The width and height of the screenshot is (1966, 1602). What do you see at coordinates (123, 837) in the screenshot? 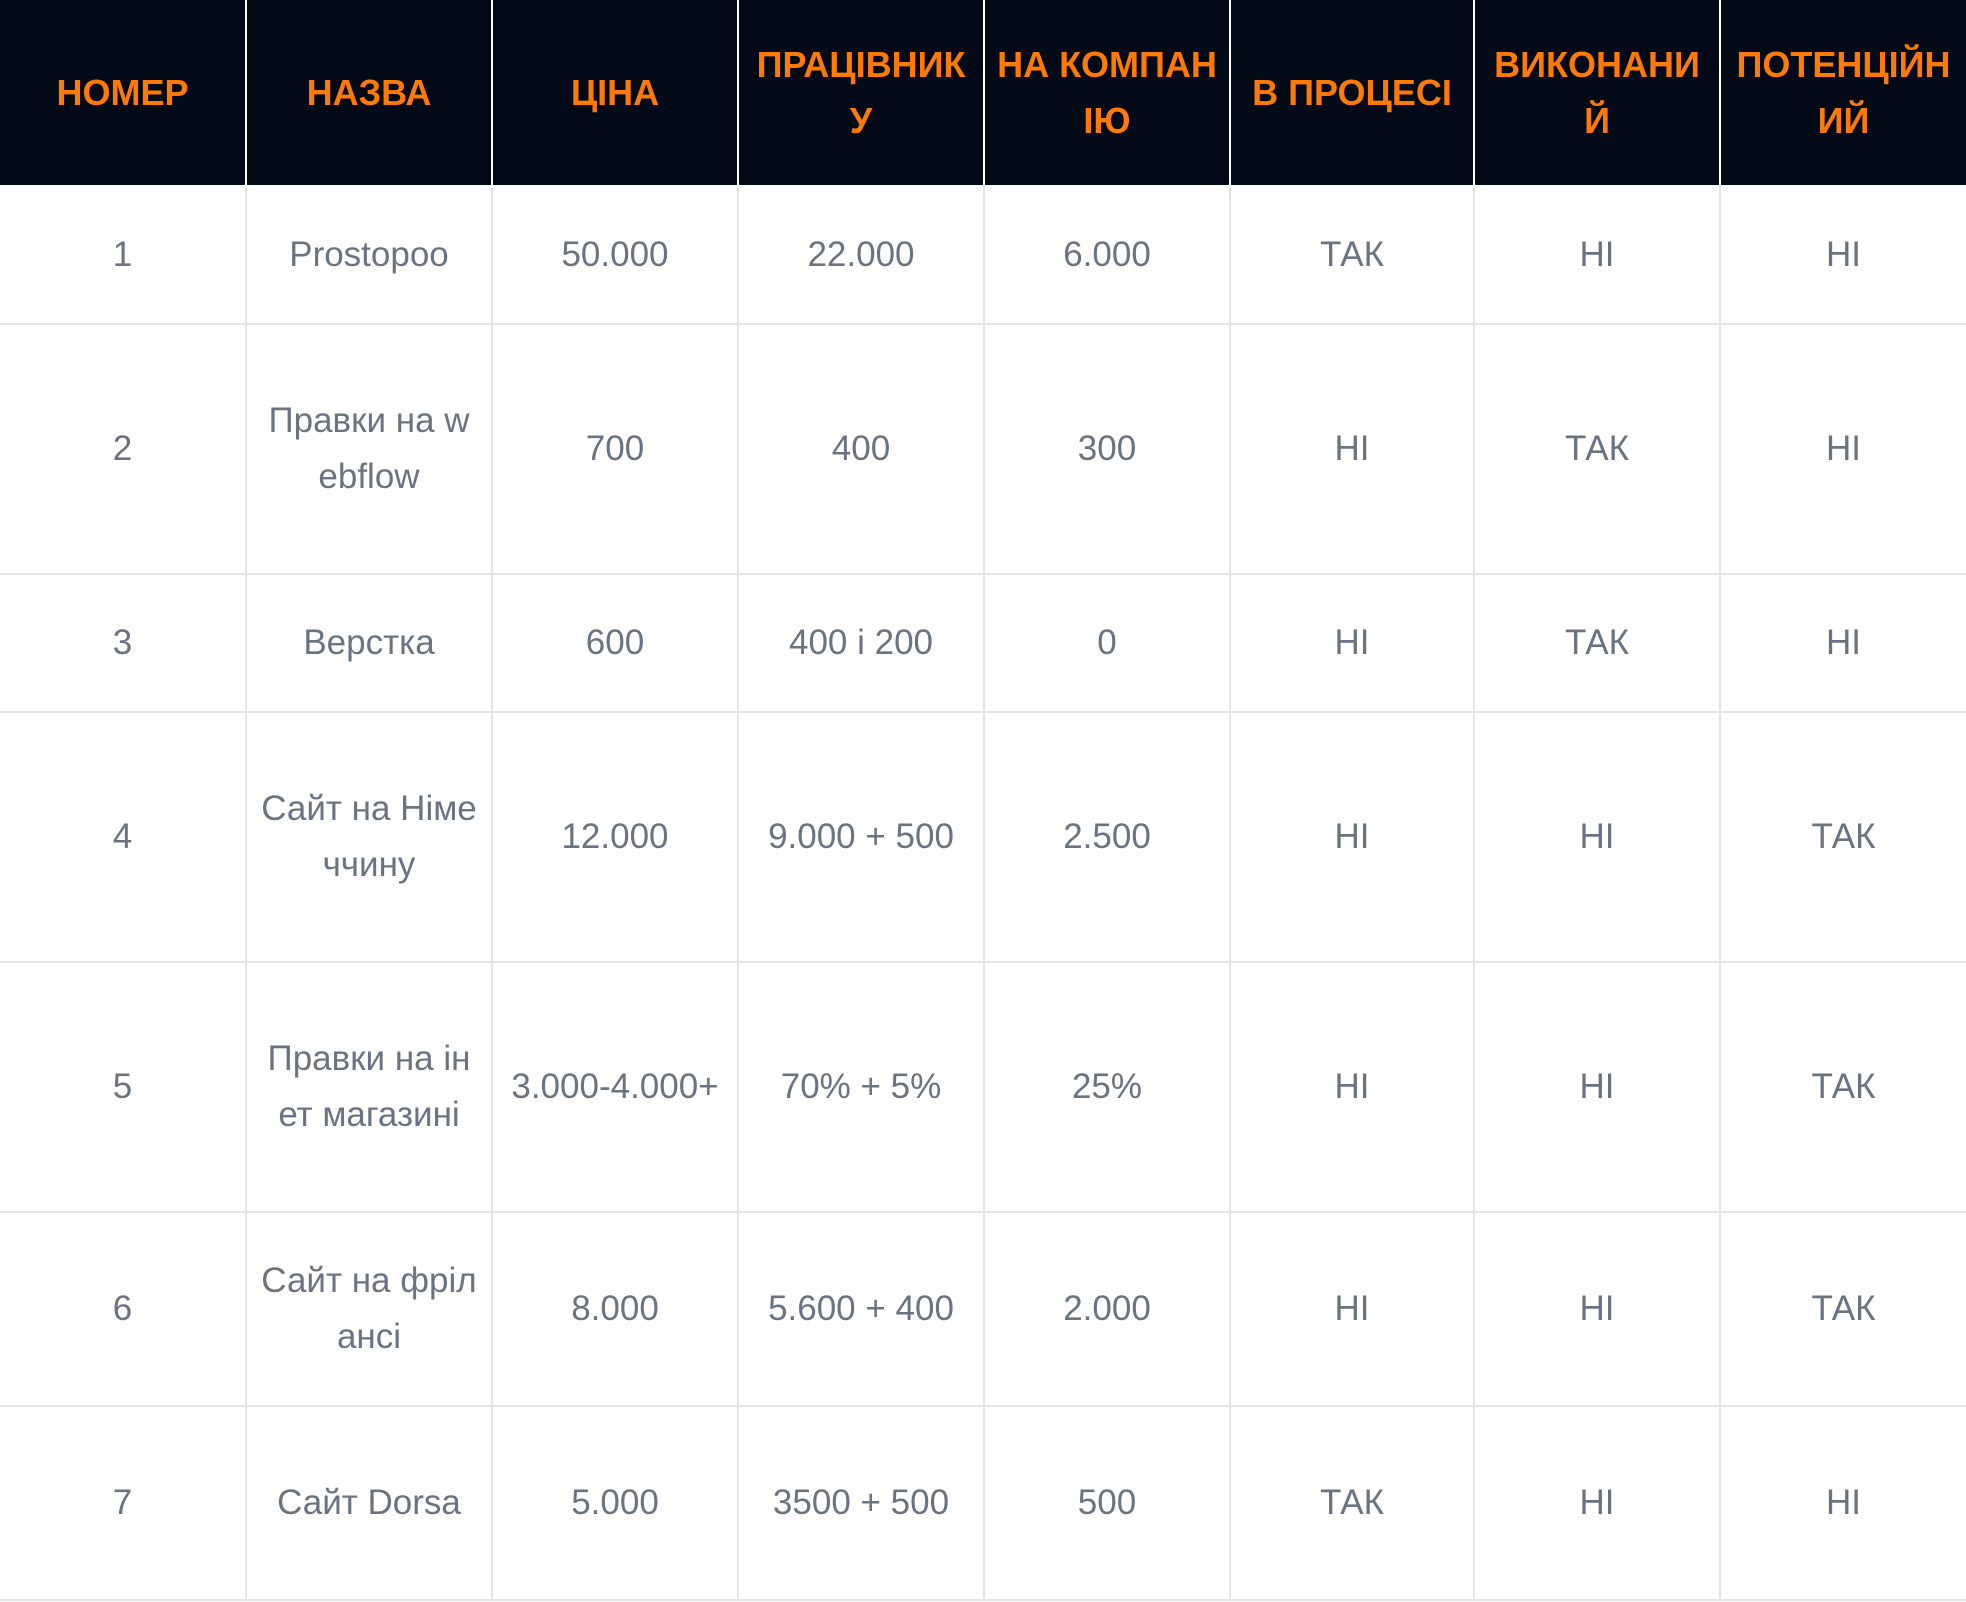
I see `cell-number: 4` at bounding box center [123, 837].